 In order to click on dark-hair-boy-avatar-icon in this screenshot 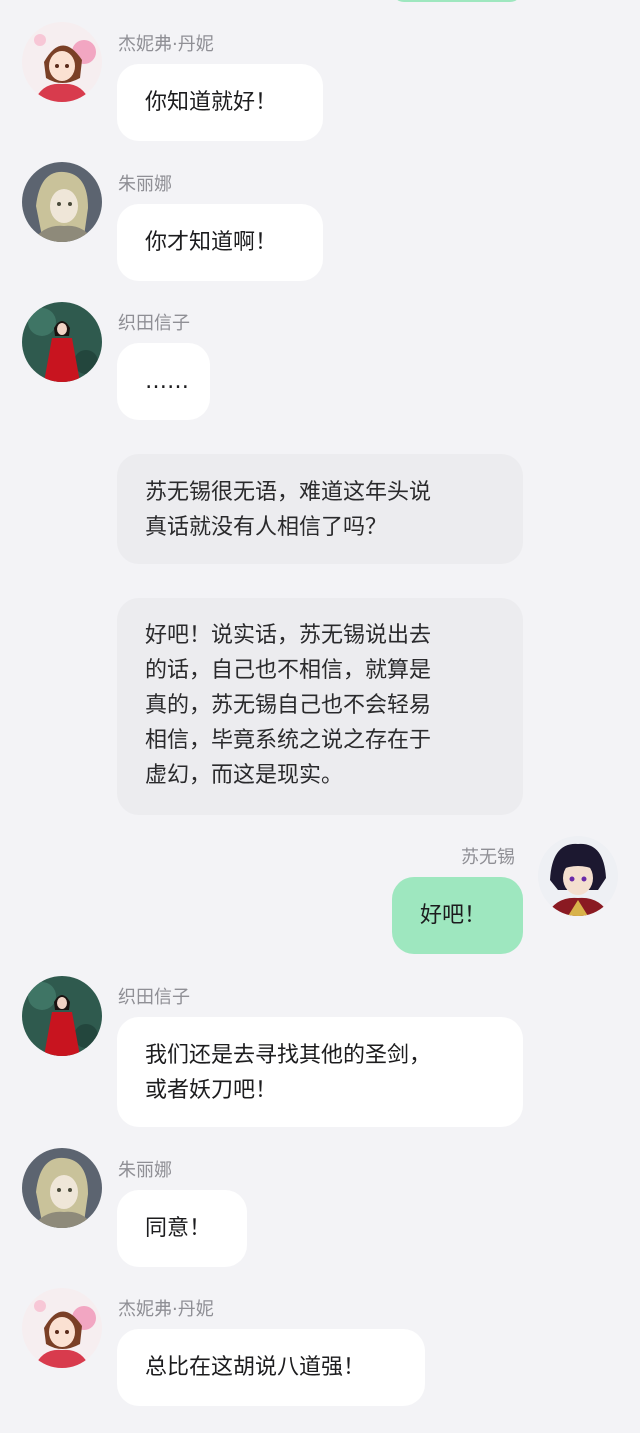, I will do `click(578, 876)`.